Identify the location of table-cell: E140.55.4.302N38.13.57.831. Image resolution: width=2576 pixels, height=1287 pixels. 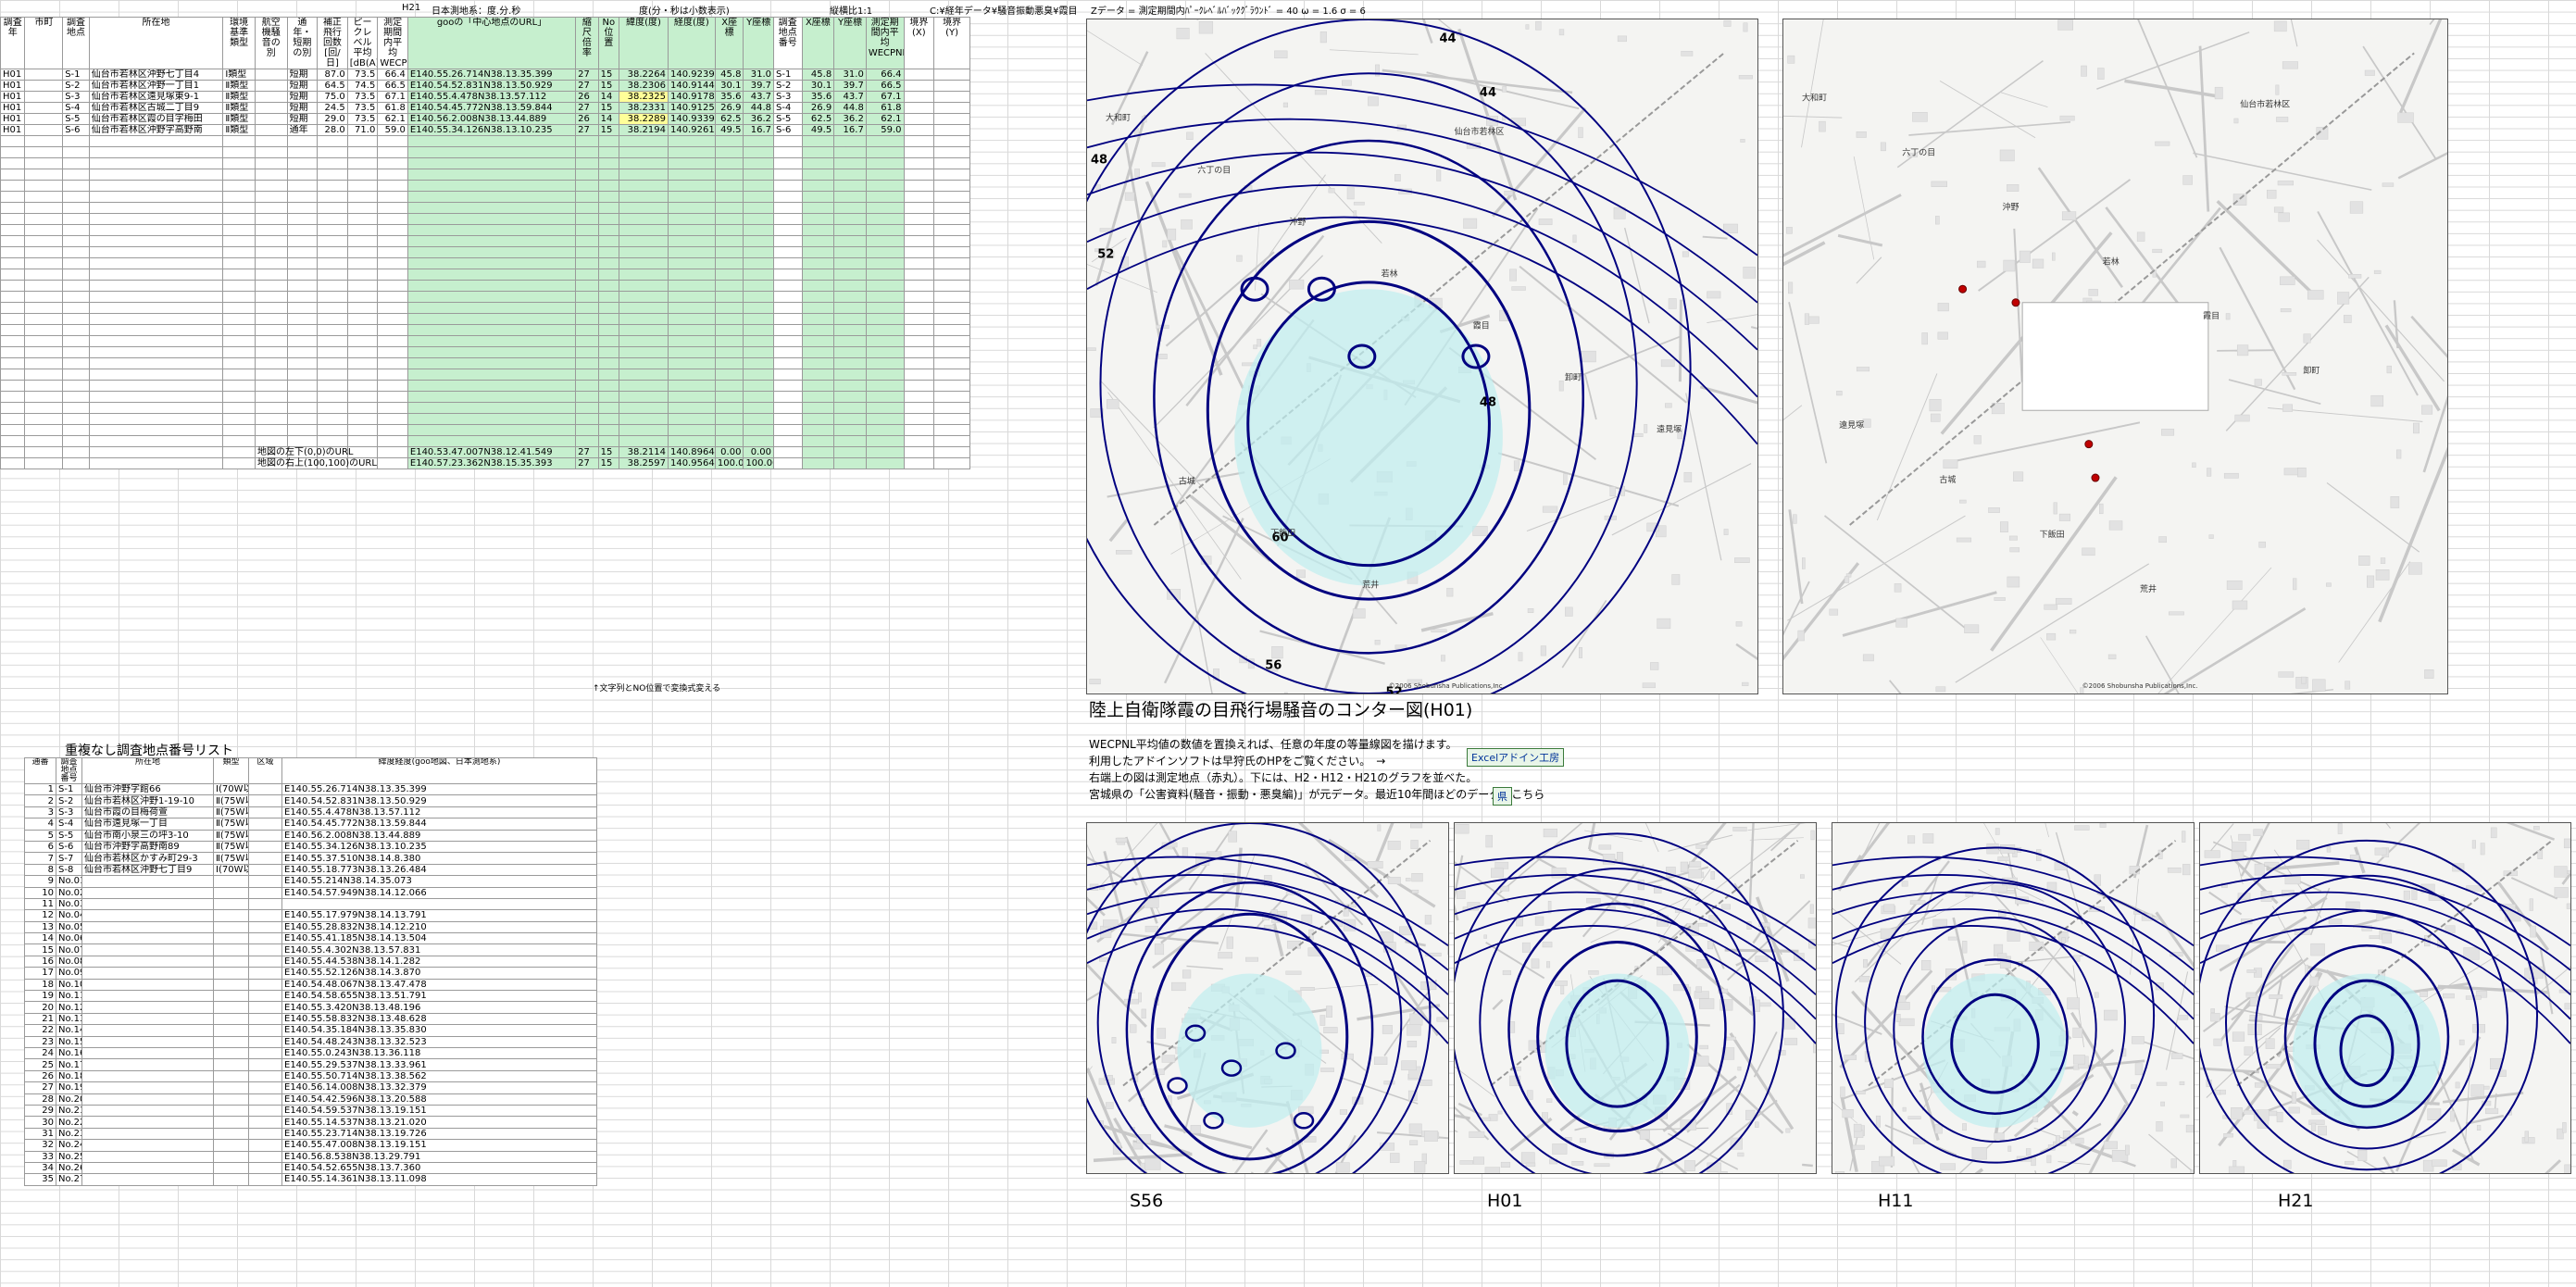
(439, 949).